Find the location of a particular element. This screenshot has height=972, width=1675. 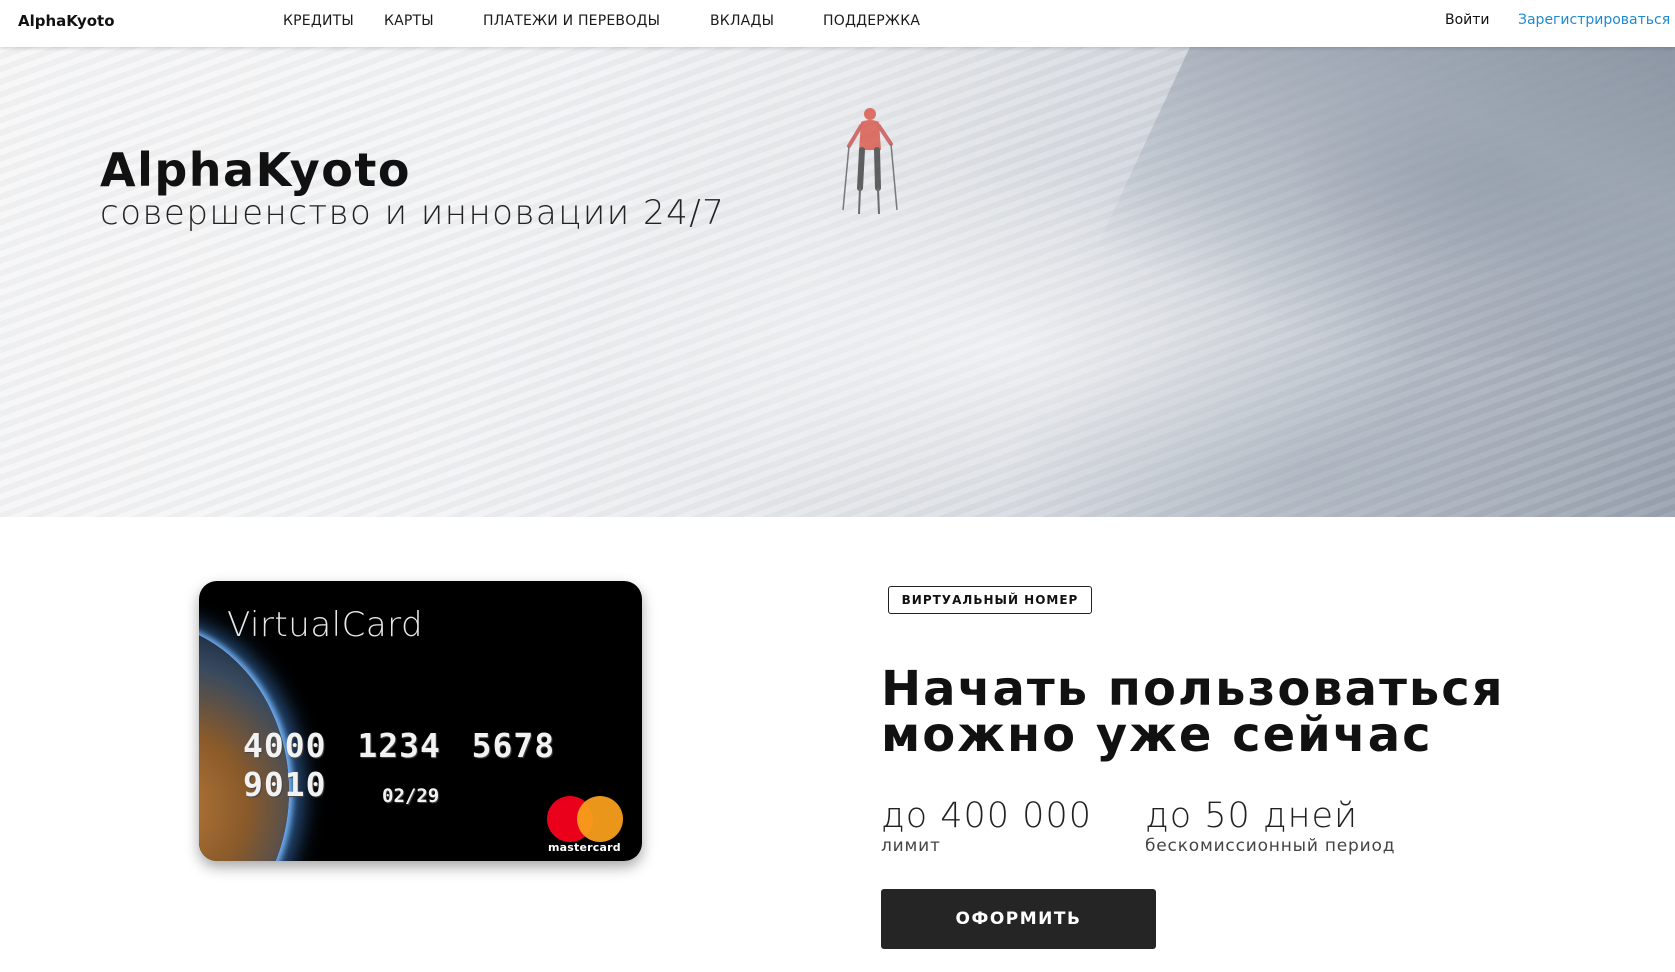

card-number: 4000 1234 5678 9010 is located at coordinates (399, 765).